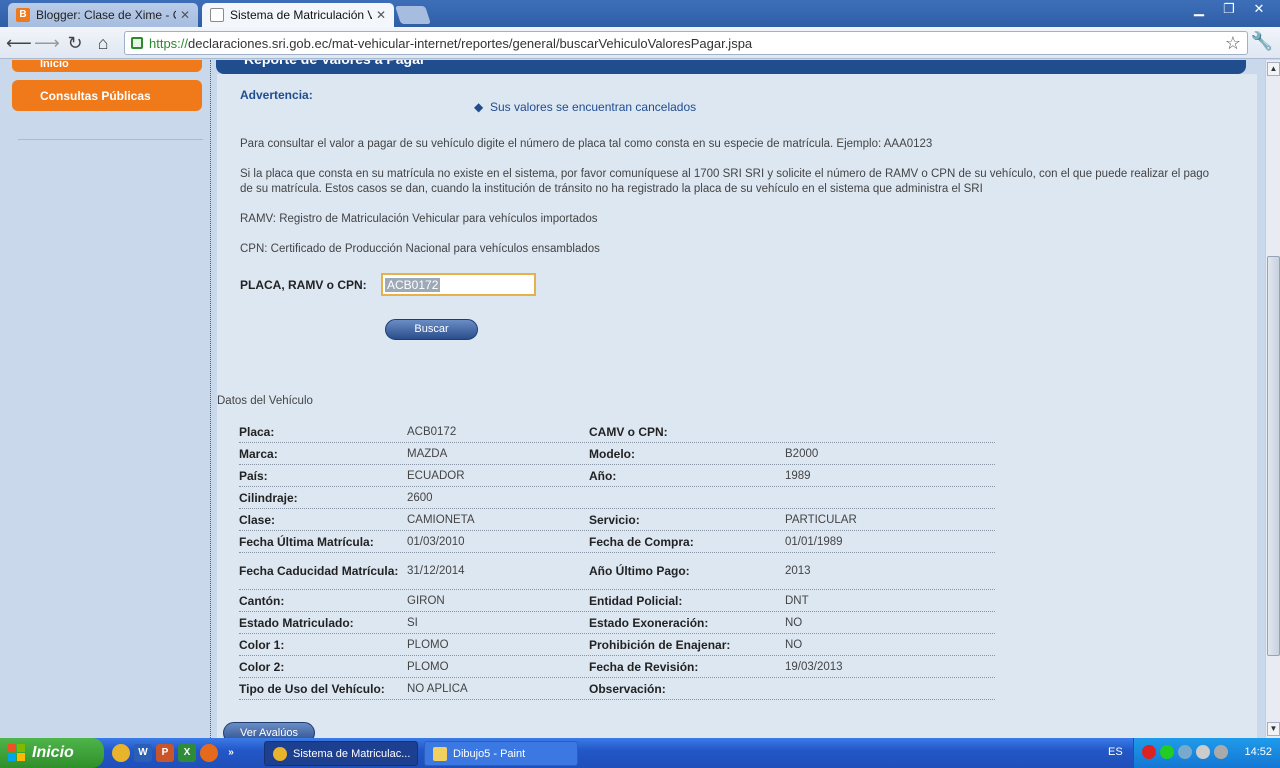 The image size is (1280, 768). Describe the element at coordinates (1115, 752) in the screenshot. I see `language-indicator: ES` at that location.